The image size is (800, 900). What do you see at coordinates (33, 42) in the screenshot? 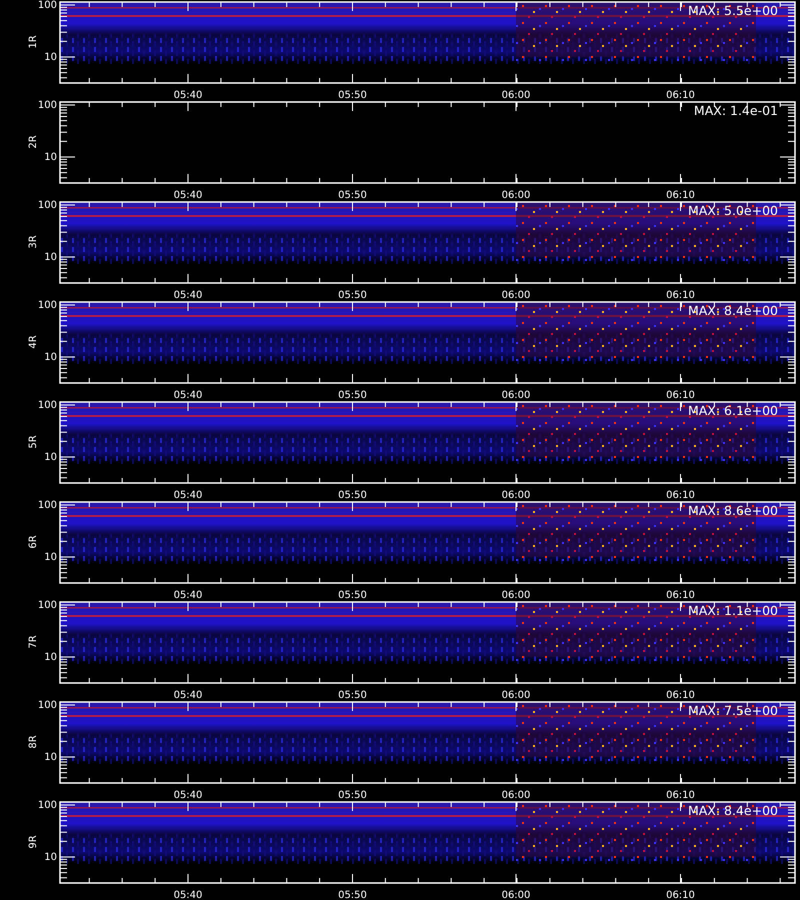
I see `axis-label: 1R` at bounding box center [33, 42].